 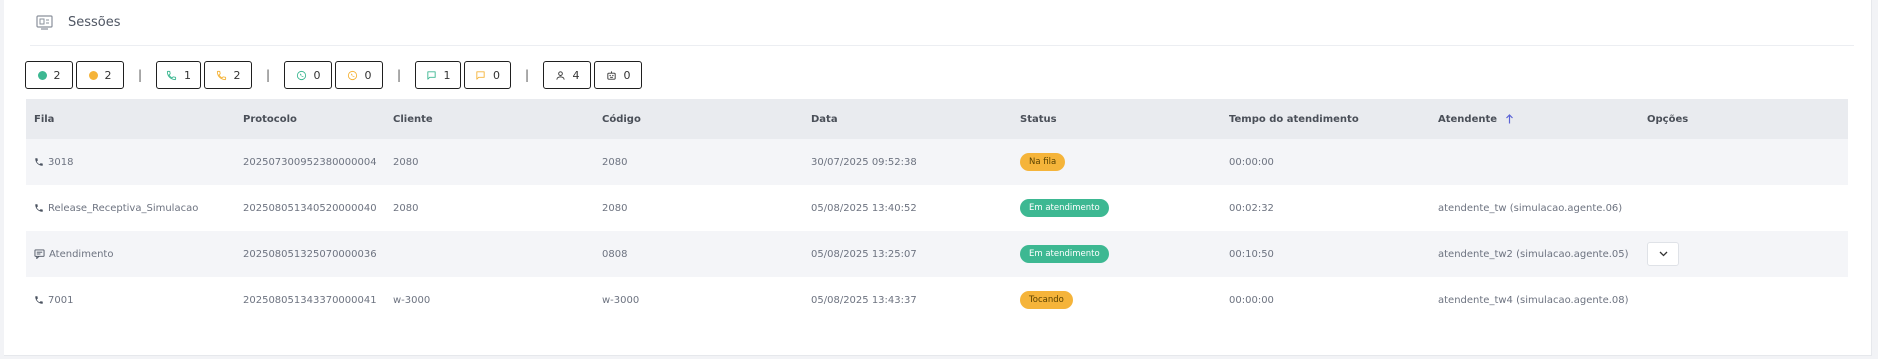 I want to click on page-title: Sessões, so click(x=94, y=22).